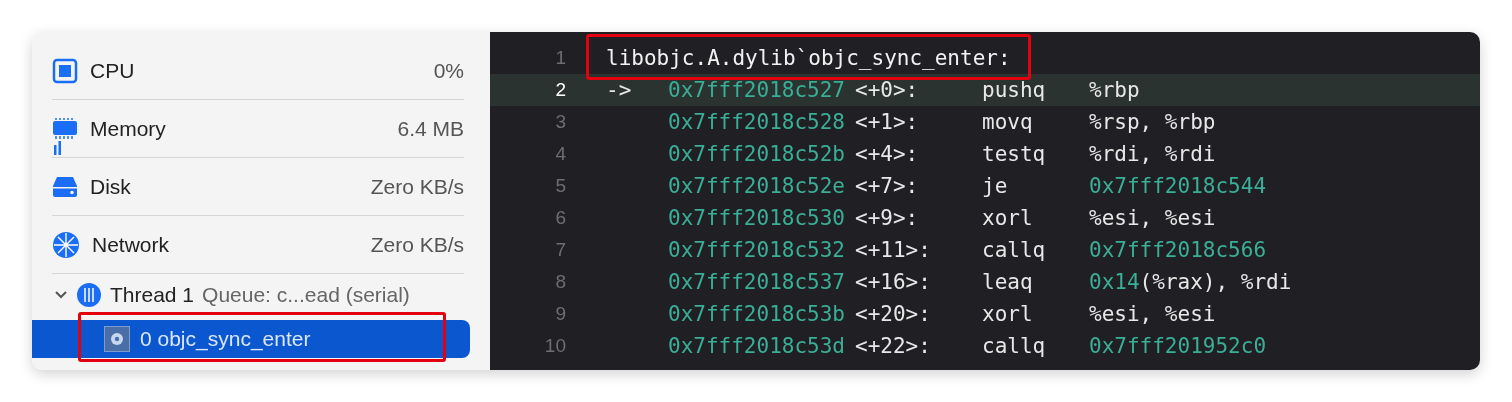  I want to click on line-number: 9, so click(560, 314).